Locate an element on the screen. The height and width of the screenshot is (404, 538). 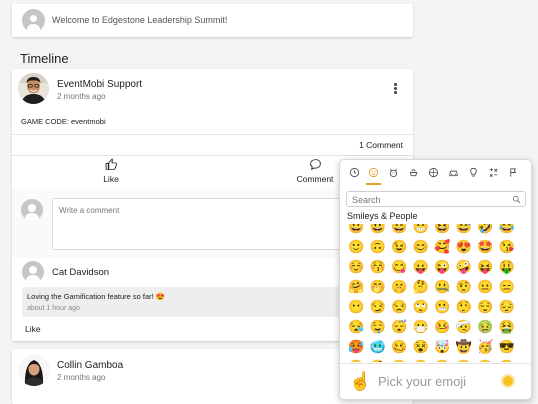
emoji-cell: 😔 is located at coordinates (507, 306).